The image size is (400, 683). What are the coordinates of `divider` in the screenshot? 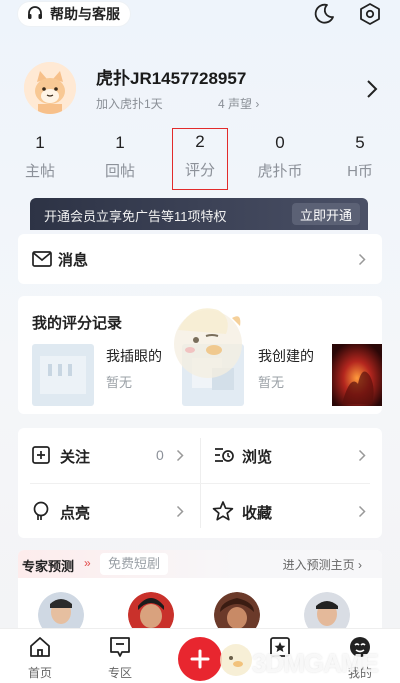 It's located at (200, 483).